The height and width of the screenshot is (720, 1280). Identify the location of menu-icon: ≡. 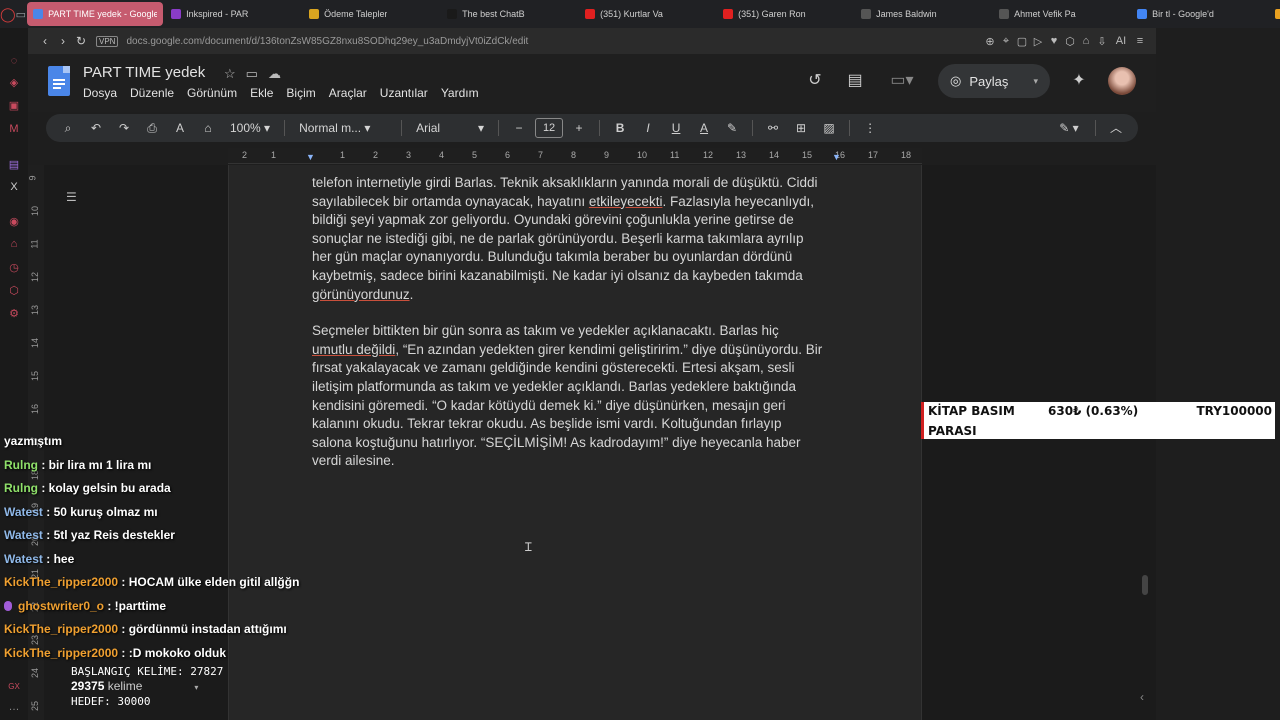
(1140, 41).